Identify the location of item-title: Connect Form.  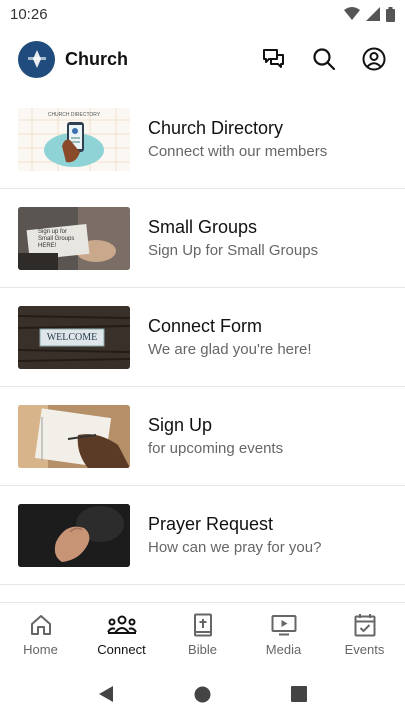
(205, 326).